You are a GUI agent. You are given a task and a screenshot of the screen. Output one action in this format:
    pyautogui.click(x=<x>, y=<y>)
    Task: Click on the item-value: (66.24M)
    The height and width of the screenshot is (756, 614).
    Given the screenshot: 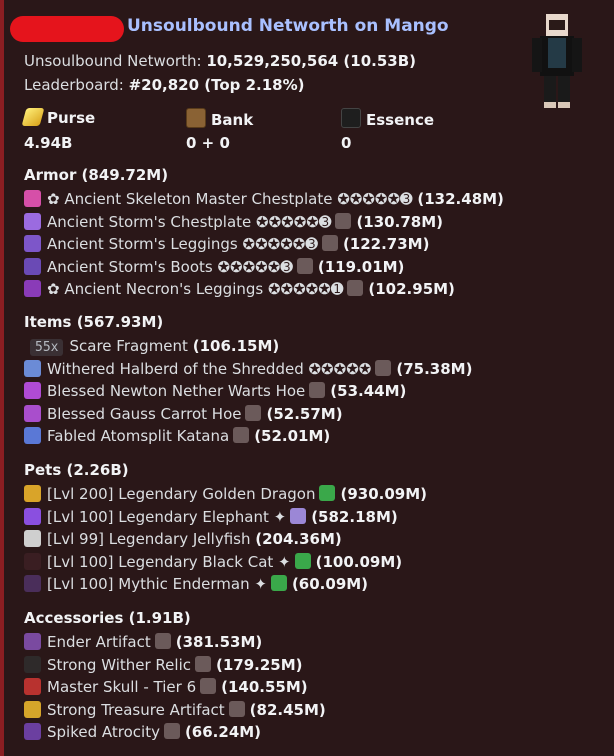 What is the action you would take?
    pyautogui.click(x=223, y=732)
    